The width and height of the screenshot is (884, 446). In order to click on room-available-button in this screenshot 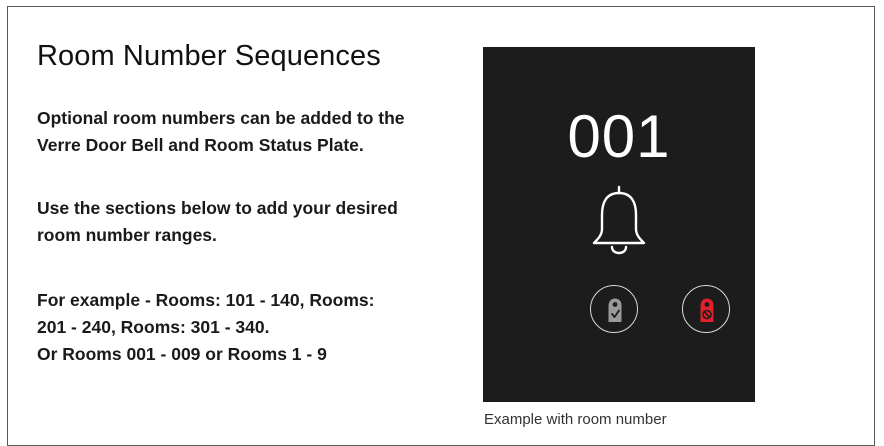, I will do `click(614, 309)`.